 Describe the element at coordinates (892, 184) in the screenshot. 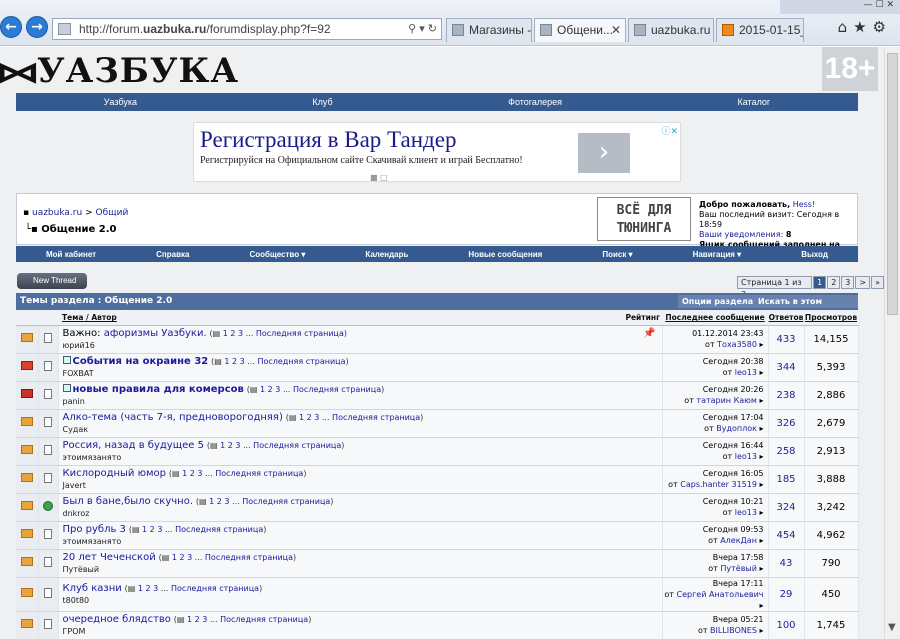

I see `scrollbar-thumb` at that location.